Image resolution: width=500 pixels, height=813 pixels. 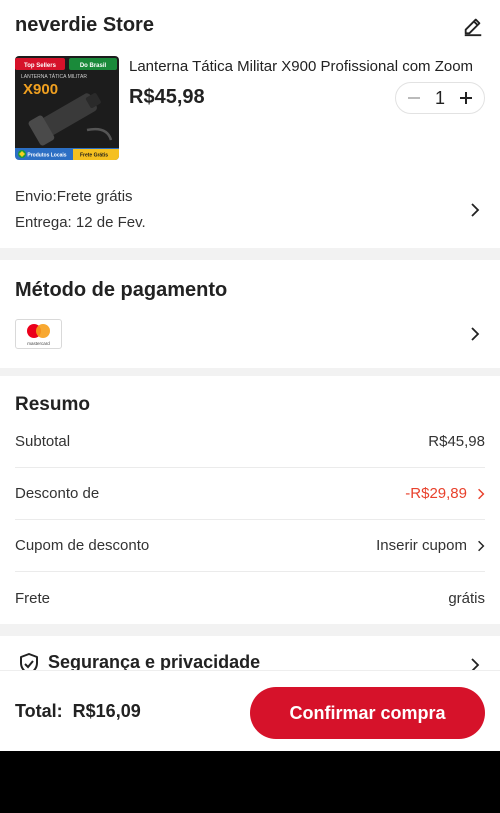 What do you see at coordinates (80, 222) in the screenshot?
I see `delivery-date: Entrega: 12 de Fev.` at bounding box center [80, 222].